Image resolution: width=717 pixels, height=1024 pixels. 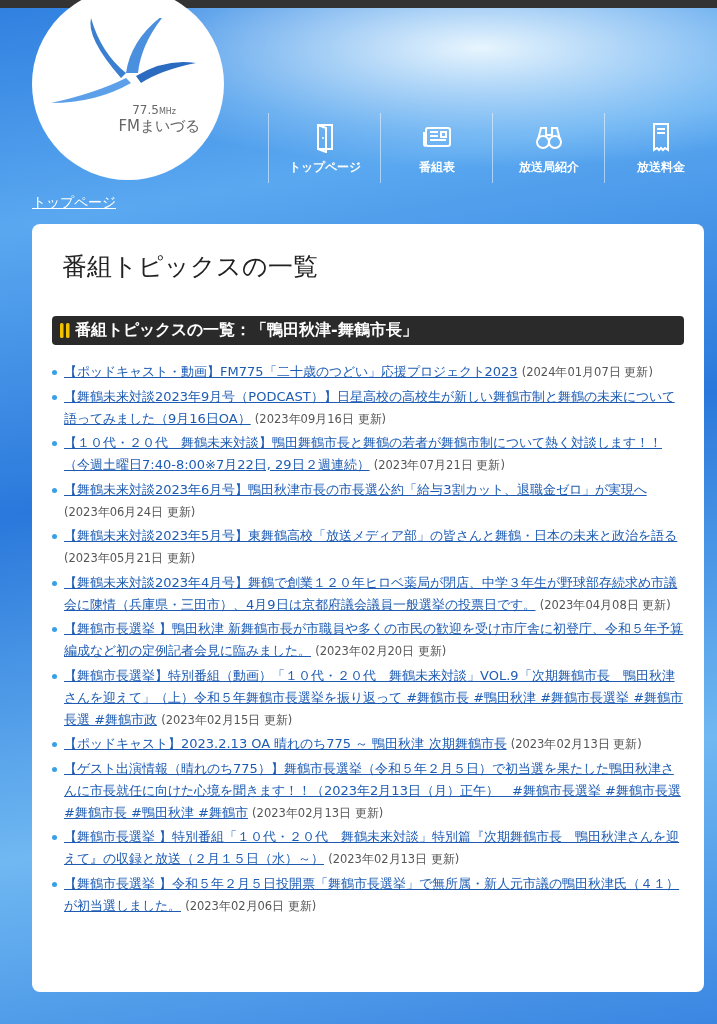 I want to click on topic-link: 【ポッドキャスト・動画】FM775「二十歳のつどい」応援プロジェクト2023 (2024年01月07日 更新), so click(x=374, y=372).